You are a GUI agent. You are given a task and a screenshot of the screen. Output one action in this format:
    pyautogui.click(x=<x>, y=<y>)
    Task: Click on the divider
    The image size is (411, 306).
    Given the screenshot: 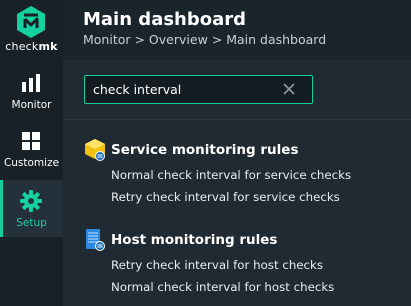 What is the action you would take?
    pyautogui.click(x=237, y=119)
    